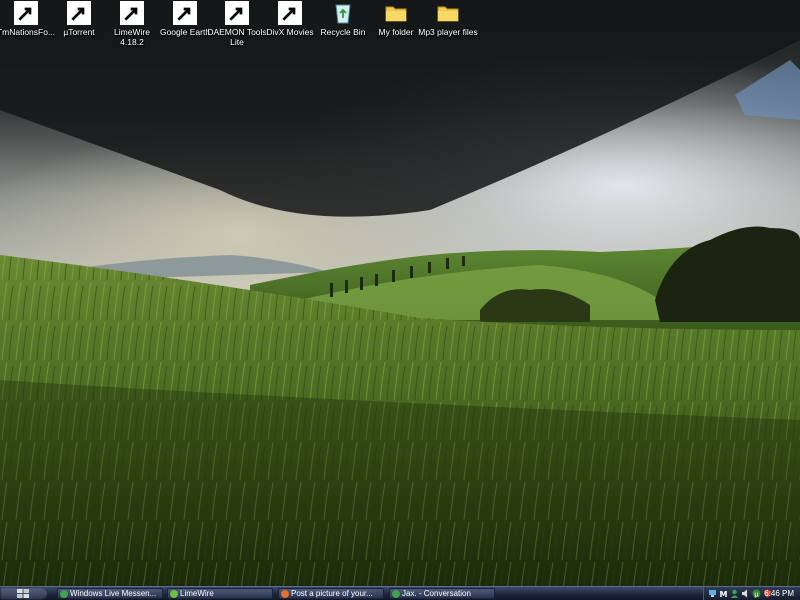 The height and width of the screenshot is (600, 800). I want to click on svg-text: µ, so click(756, 595).